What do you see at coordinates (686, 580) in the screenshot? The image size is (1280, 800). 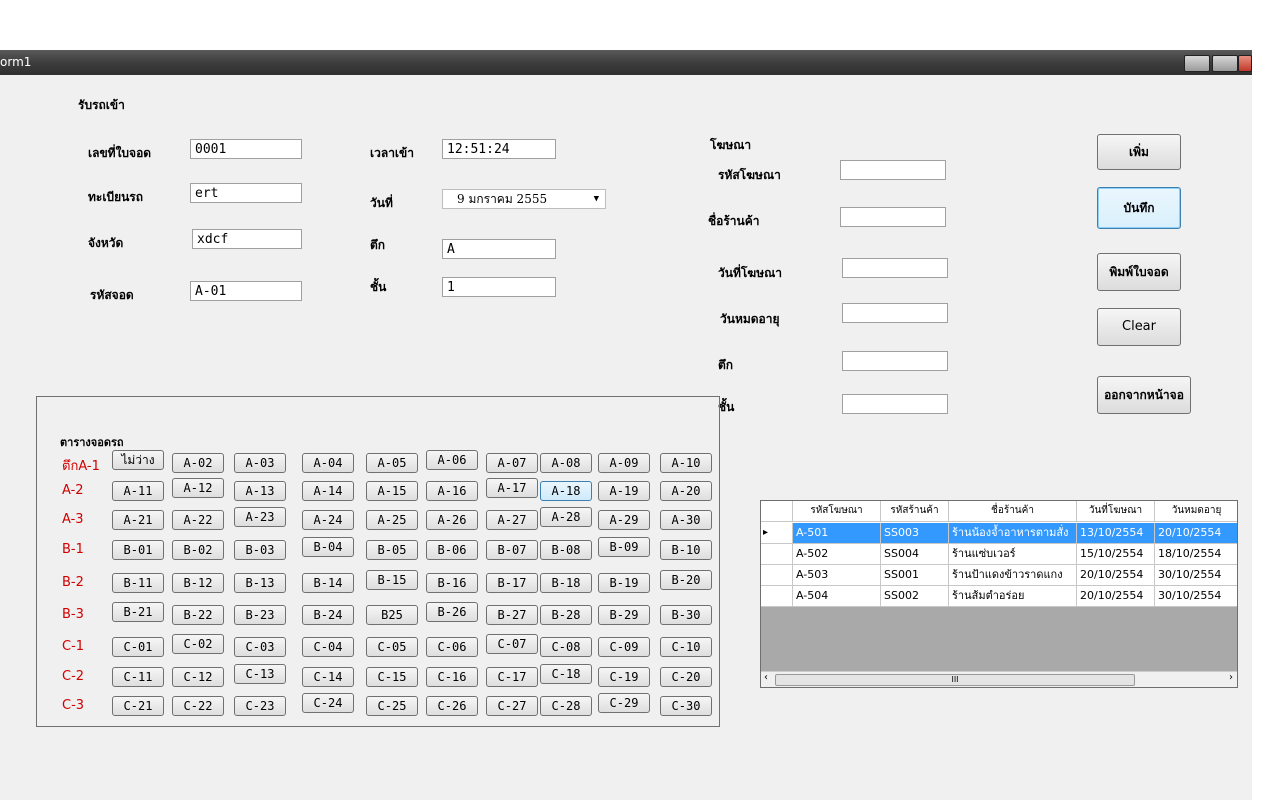 I see `parking-spot-button: B-20` at bounding box center [686, 580].